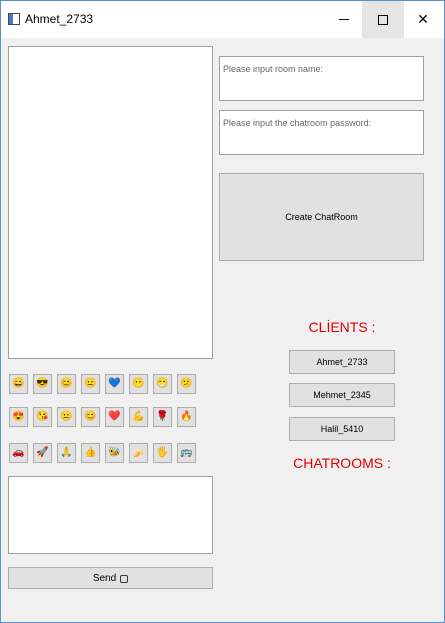 The height and width of the screenshot is (623, 445). I want to click on title-bar: Ahmet_2733 ✕, so click(222, 19).